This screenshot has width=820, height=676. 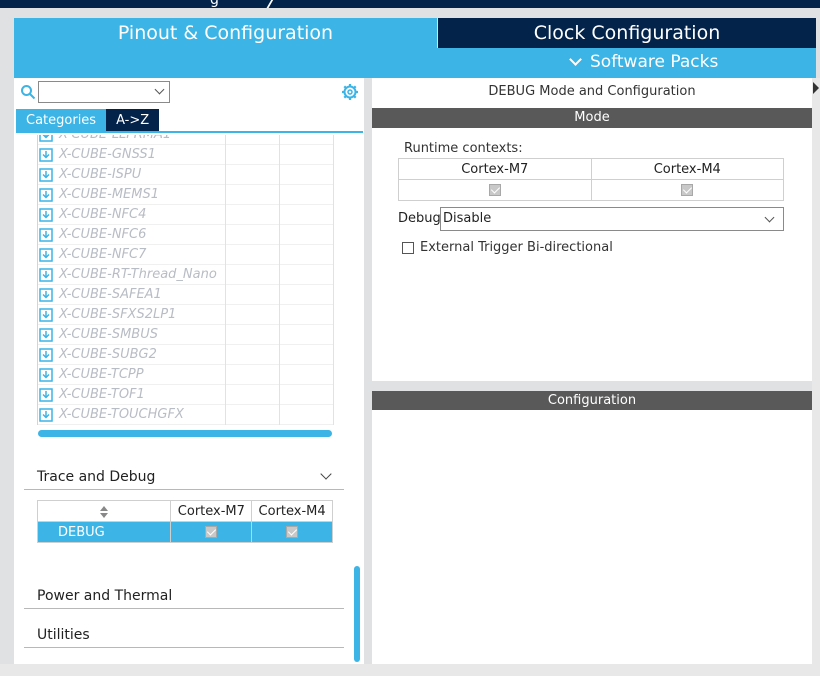 I want to click on category-tabs: Categories A->Z, so click(x=88, y=120).